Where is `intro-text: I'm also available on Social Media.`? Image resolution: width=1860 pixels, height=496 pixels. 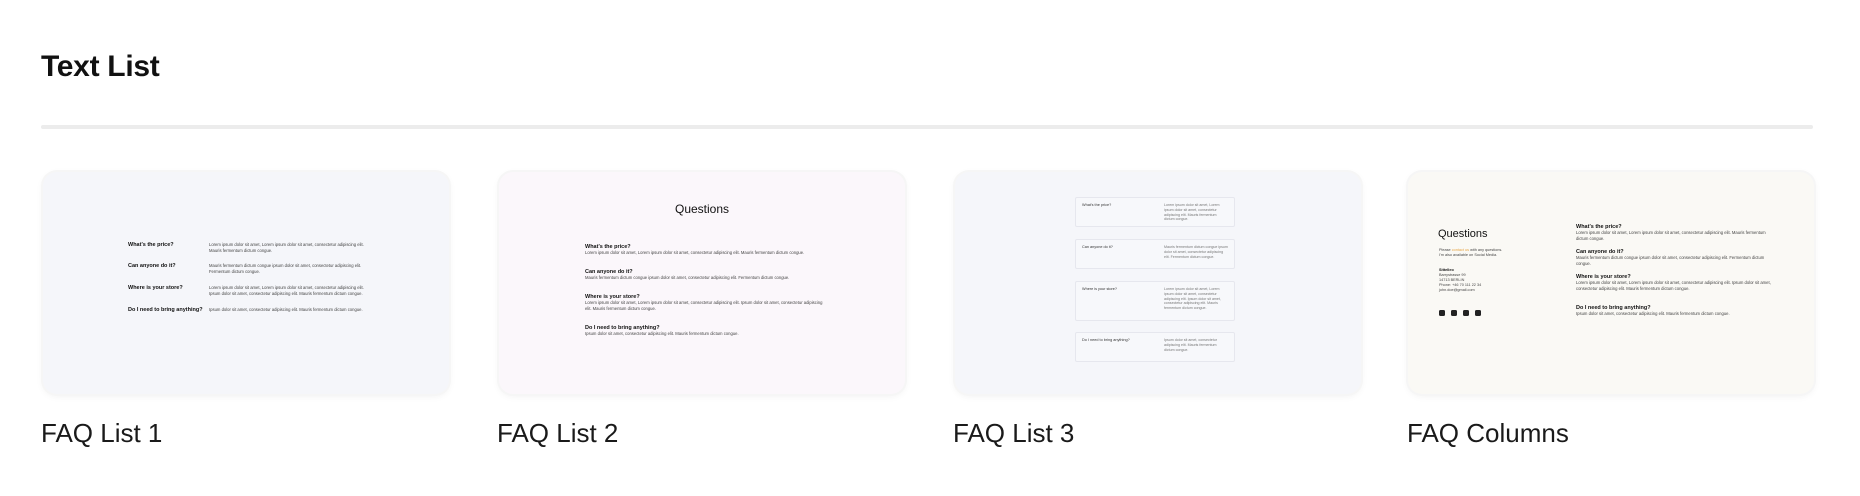 intro-text: I'm also available on Social Media. is located at coordinates (1468, 255).